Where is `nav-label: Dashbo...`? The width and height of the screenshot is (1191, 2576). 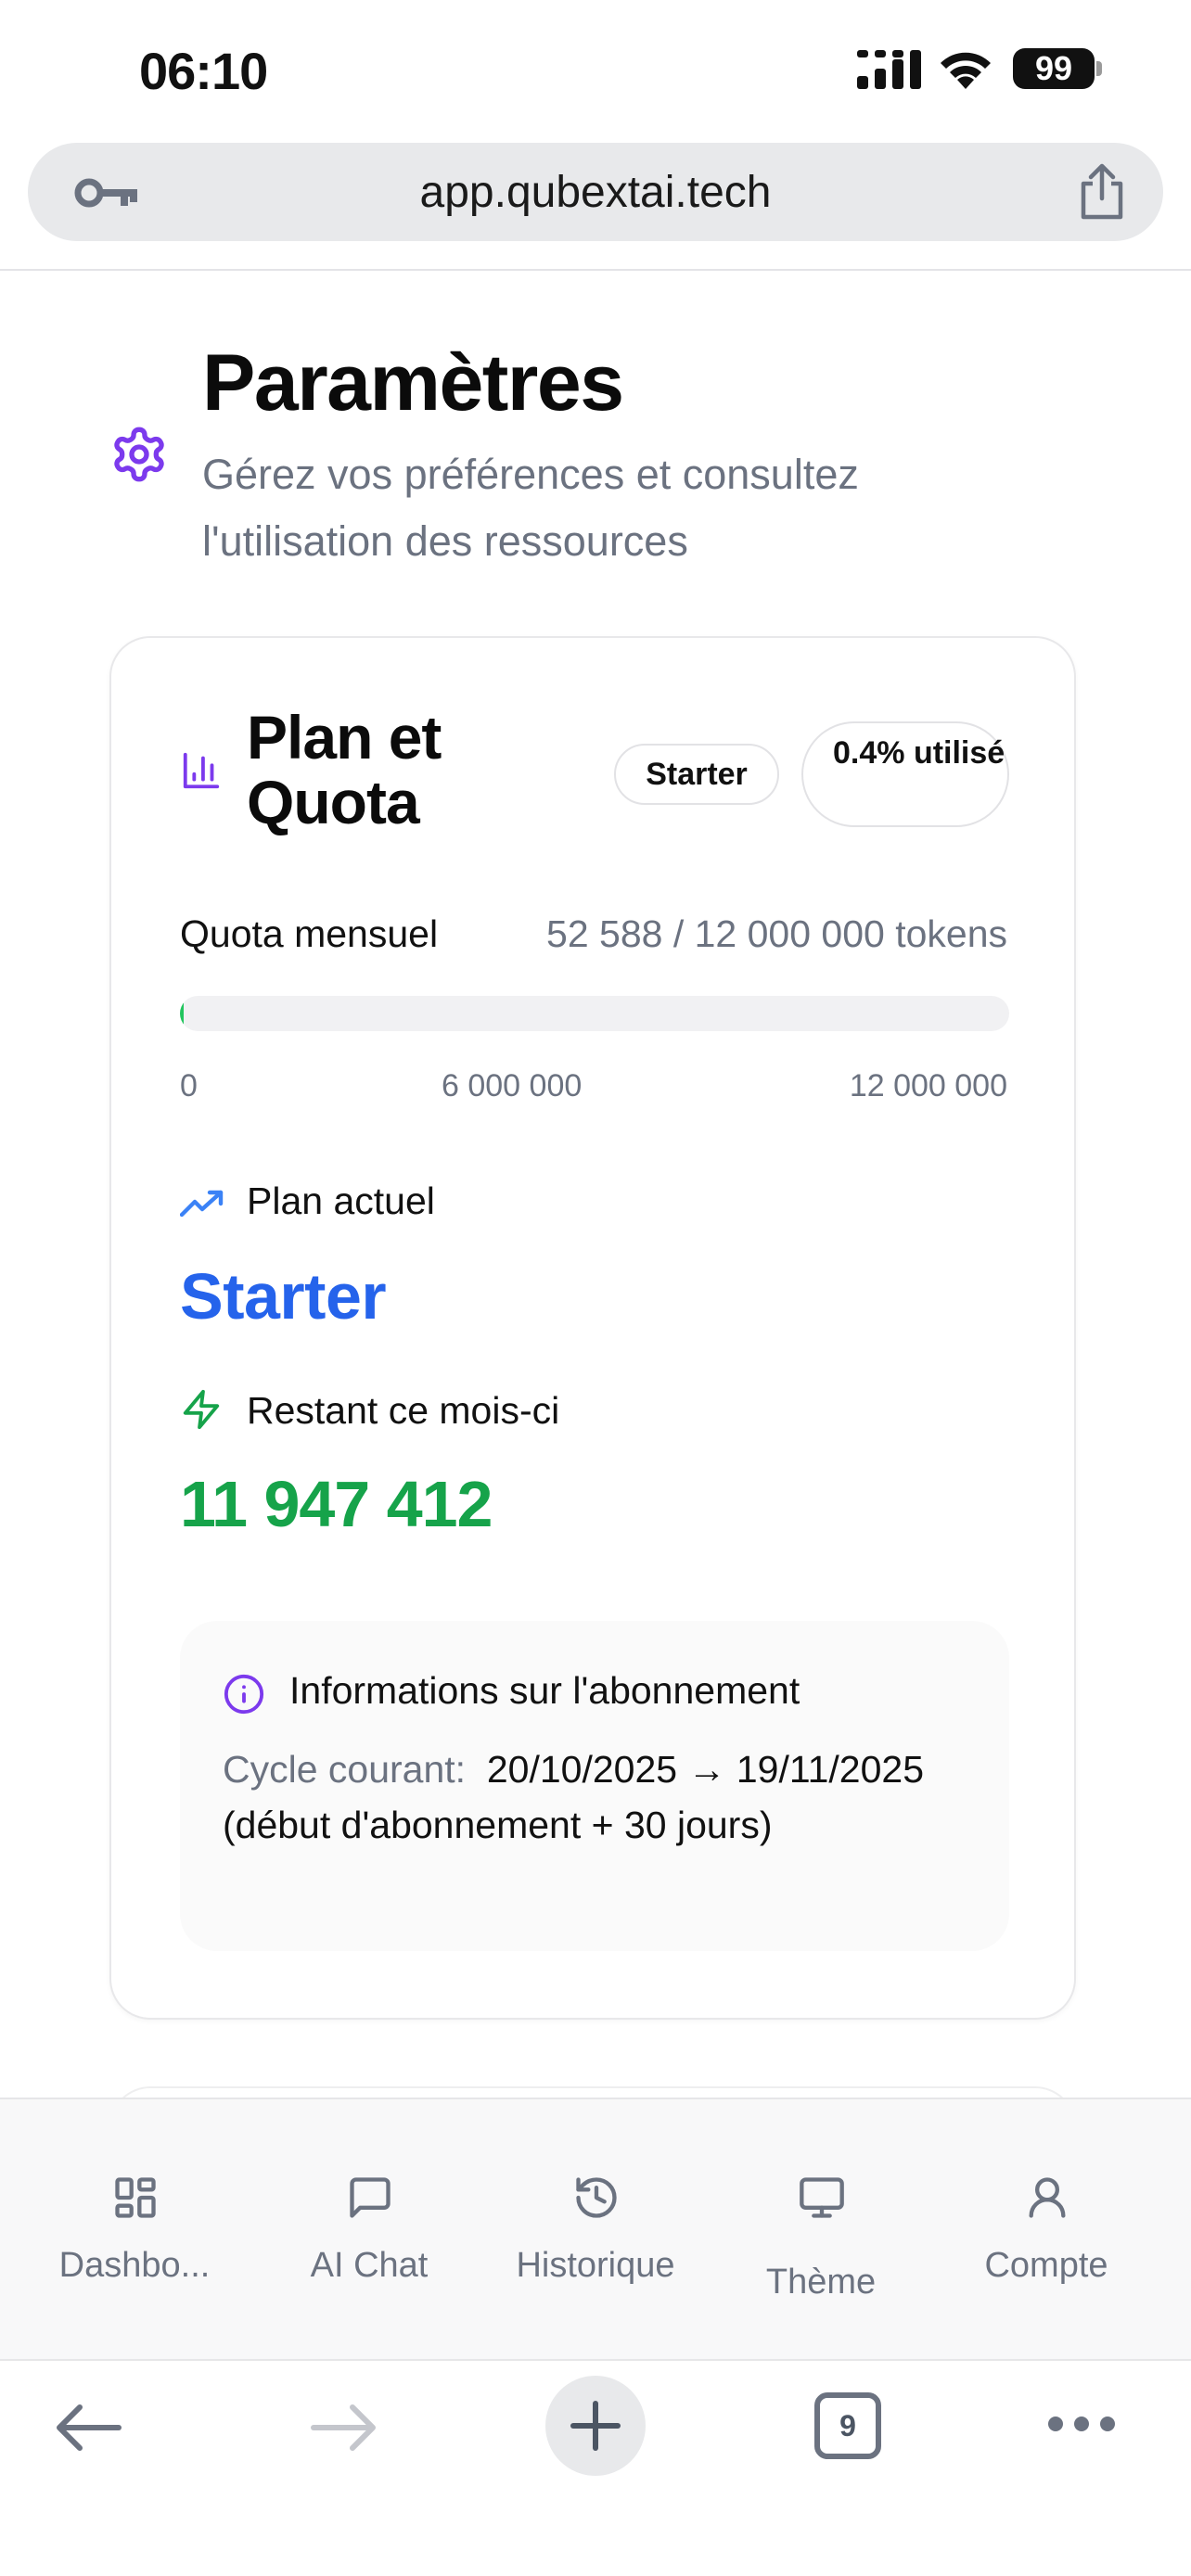 nav-label: Dashbo... is located at coordinates (134, 2265).